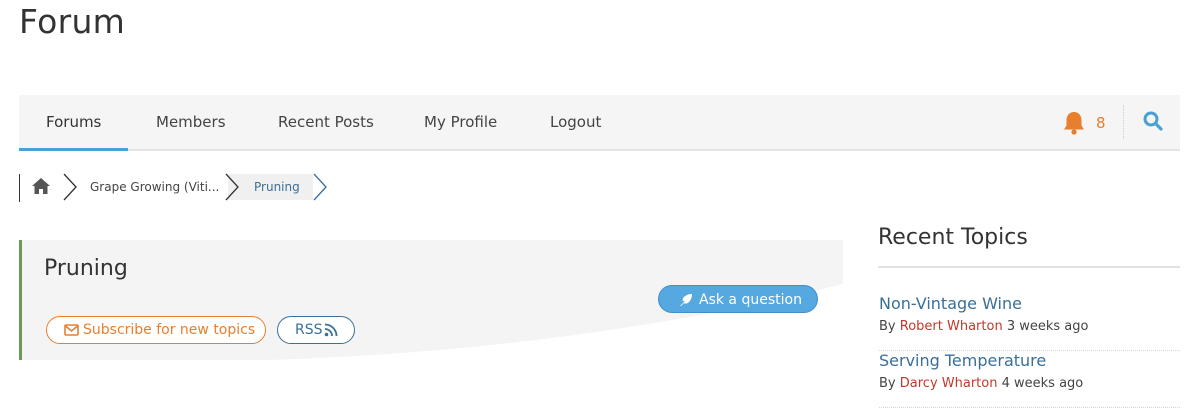 The width and height of the screenshot is (1204, 408). Describe the element at coordinates (309, 330) in the screenshot. I see `rss-label: RSS` at that location.